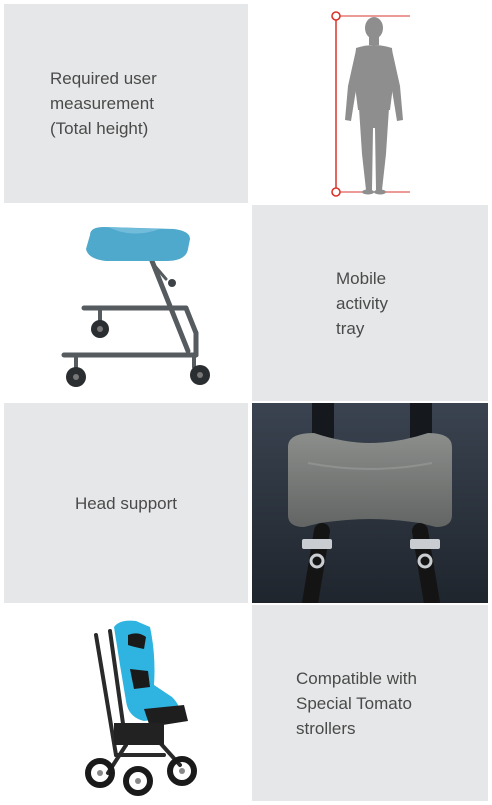 The image size is (492, 805). I want to click on strollers-text-cell: Compatible with Special Tomato strollers, so click(370, 703).